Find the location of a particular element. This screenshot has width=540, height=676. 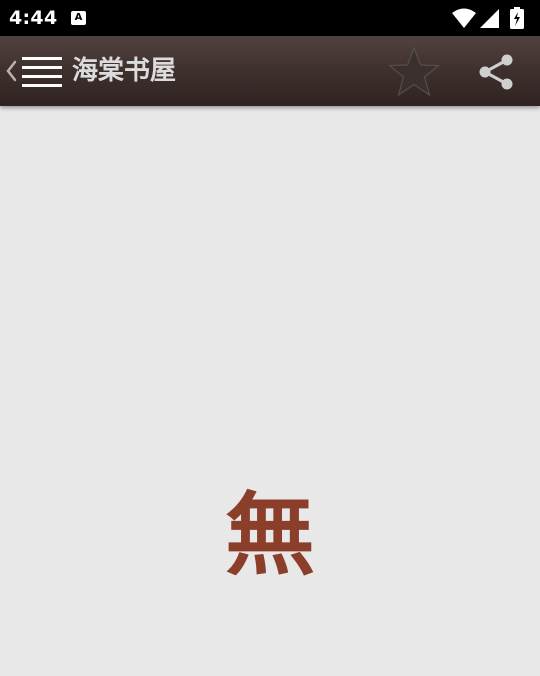

star-icon is located at coordinates (414, 72).